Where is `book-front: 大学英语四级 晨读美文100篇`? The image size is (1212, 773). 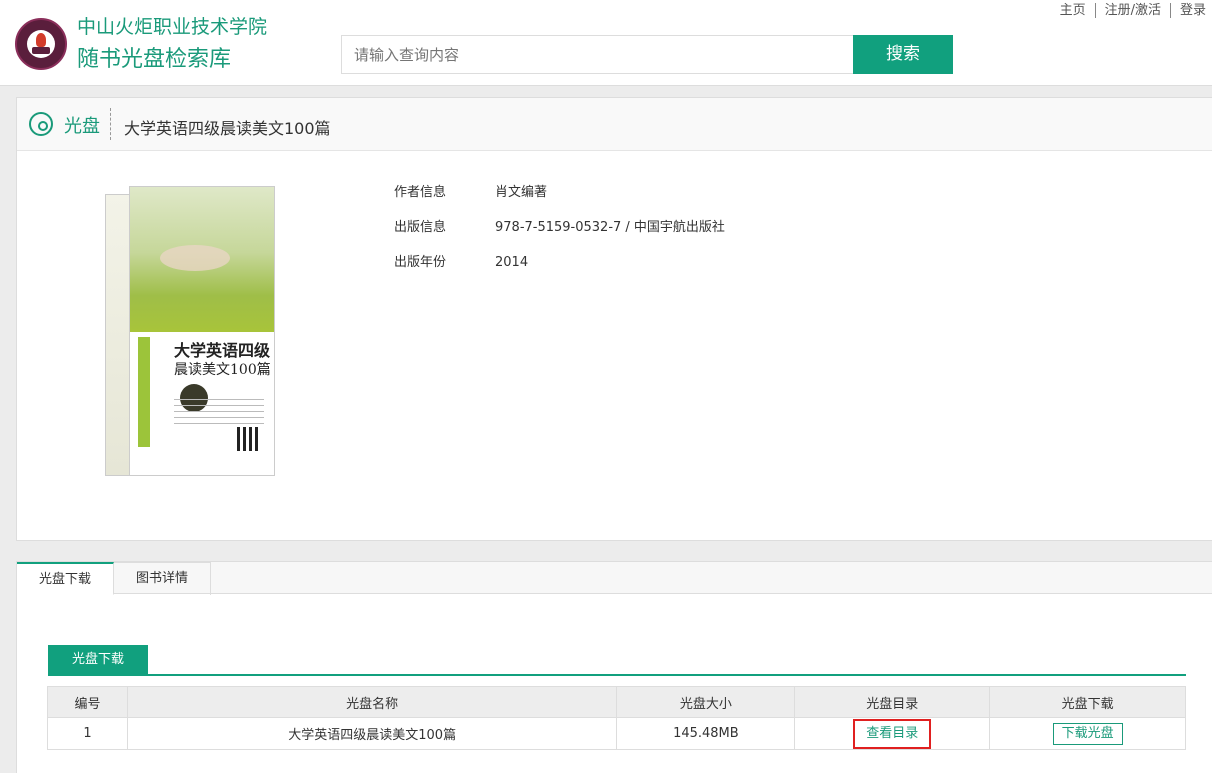 book-front: 大学英语四级 晨读美文100篇 is located at coordinates (202, 331).